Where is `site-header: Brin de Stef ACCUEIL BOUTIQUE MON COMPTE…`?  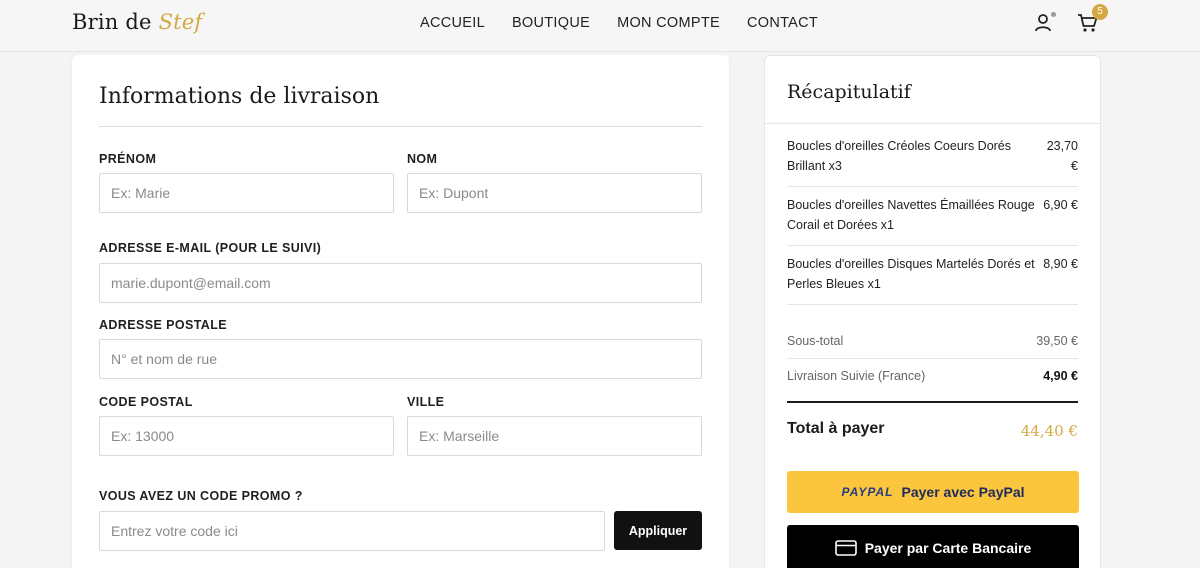 site-header: Brin de Stef ACCUEIL BOUTIQUE MON COMPTE… is located at coordinates (600, 26).